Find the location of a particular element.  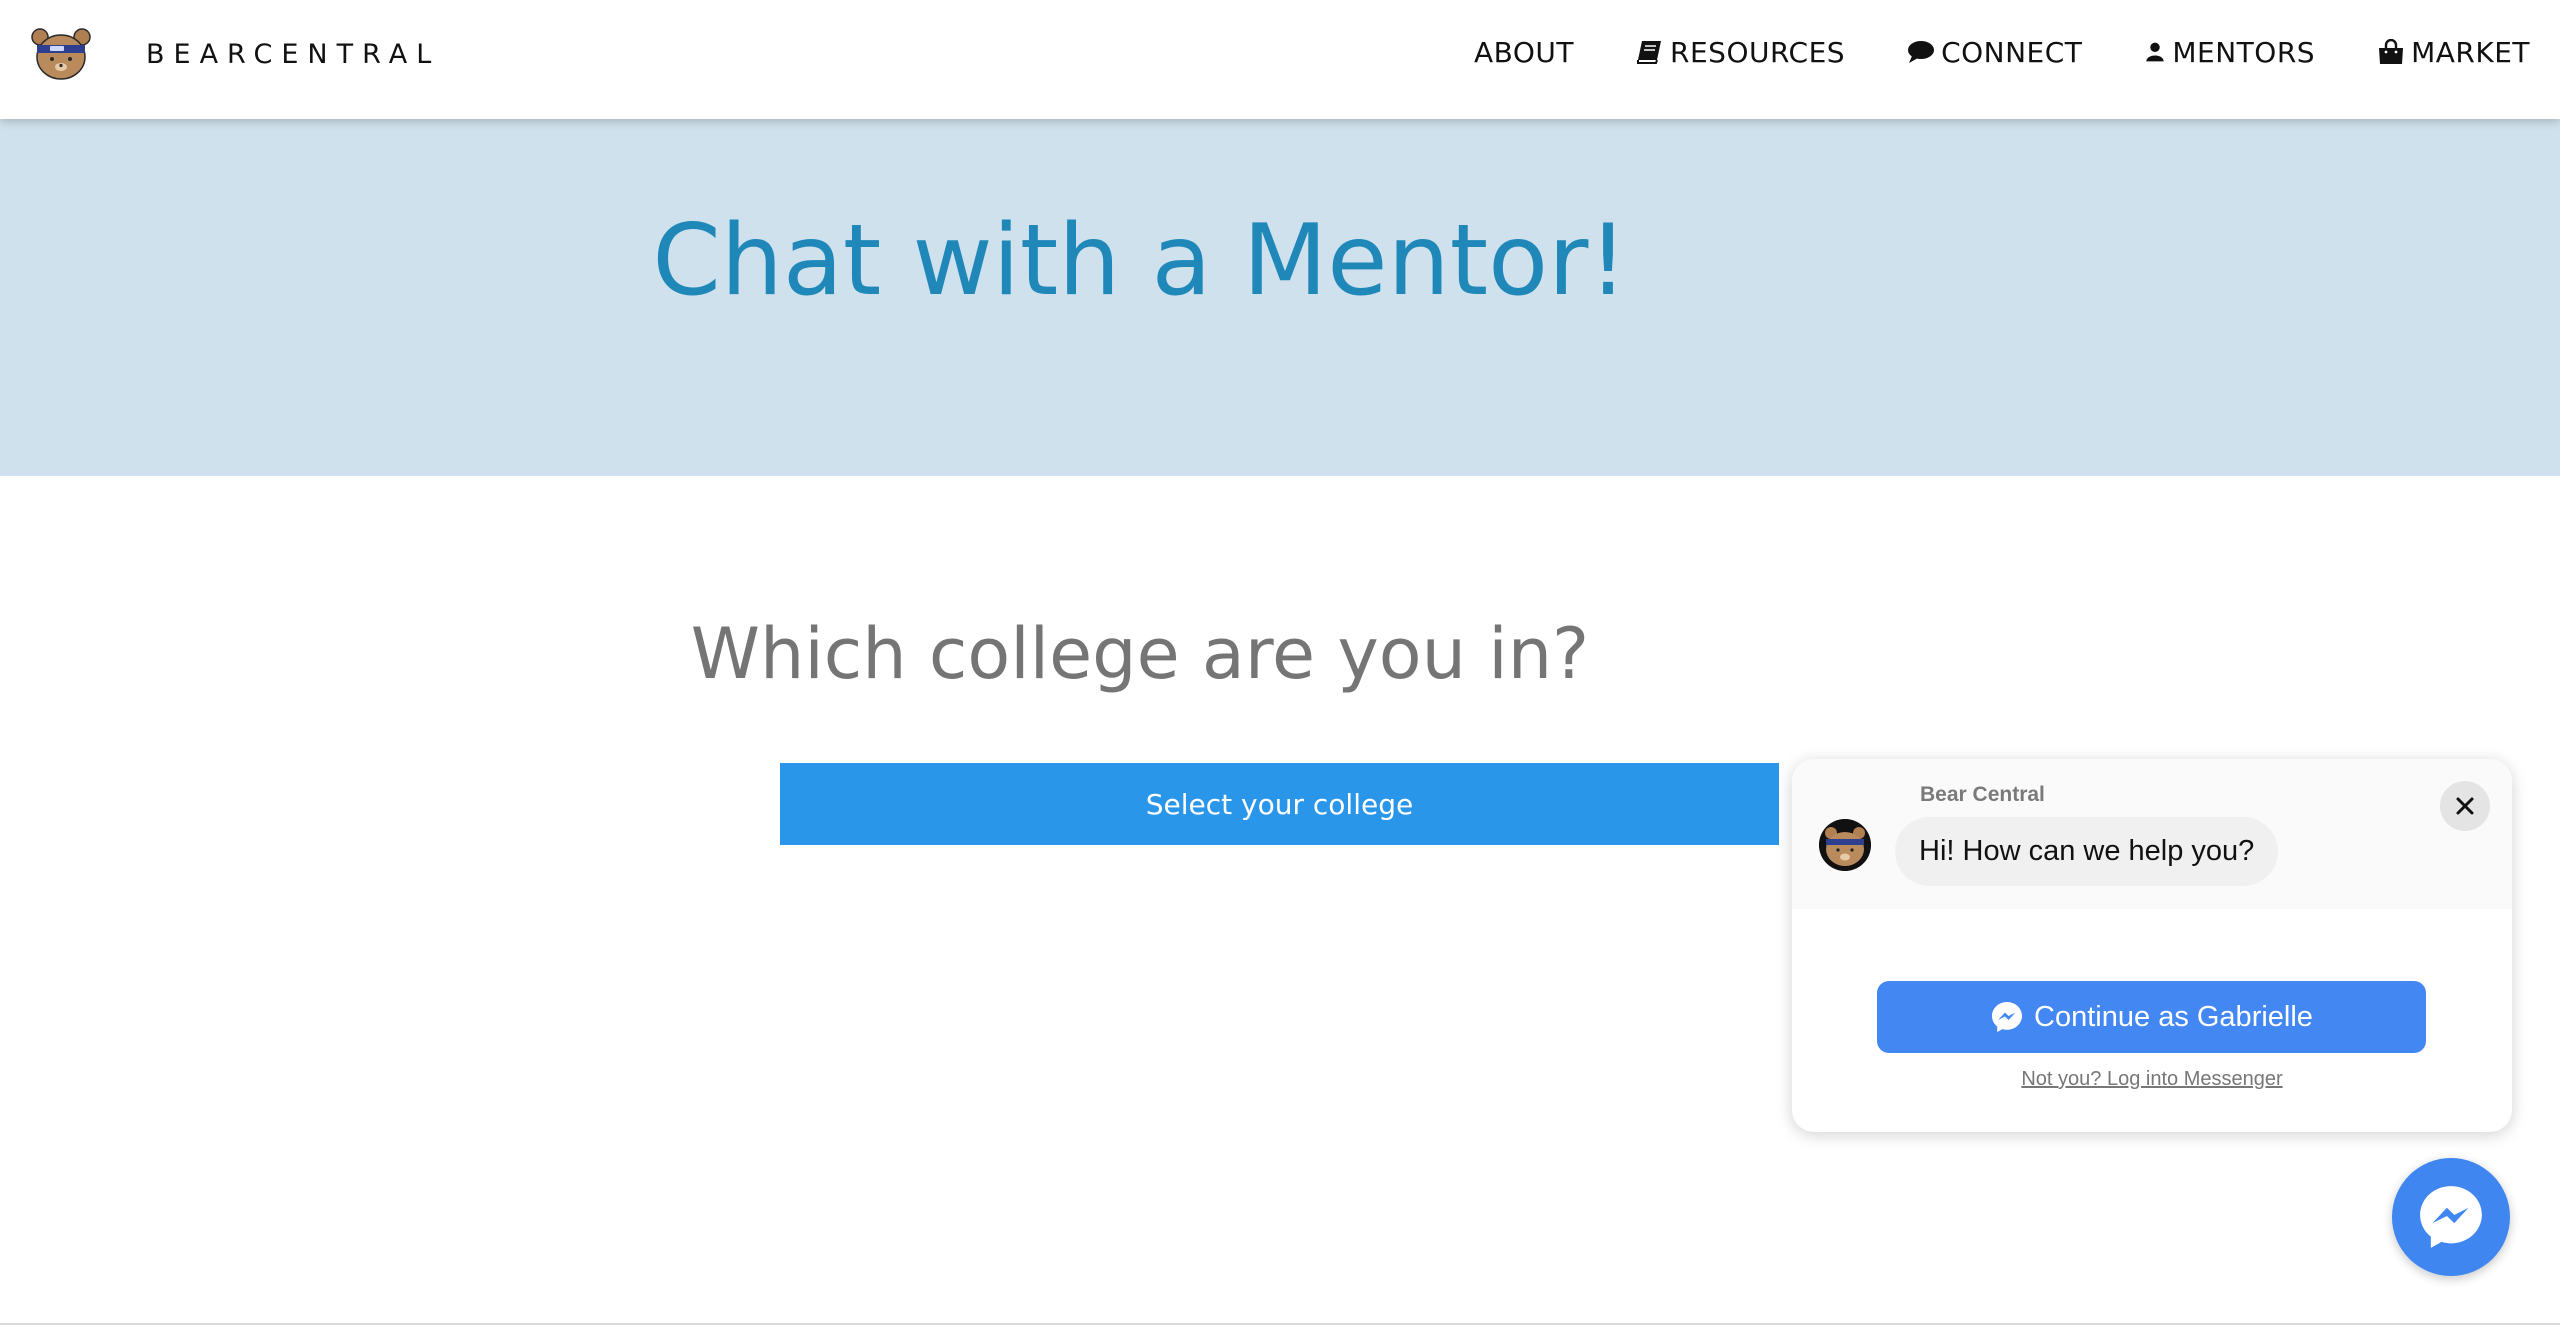

close-icon is located at coordinates (2465, 806).